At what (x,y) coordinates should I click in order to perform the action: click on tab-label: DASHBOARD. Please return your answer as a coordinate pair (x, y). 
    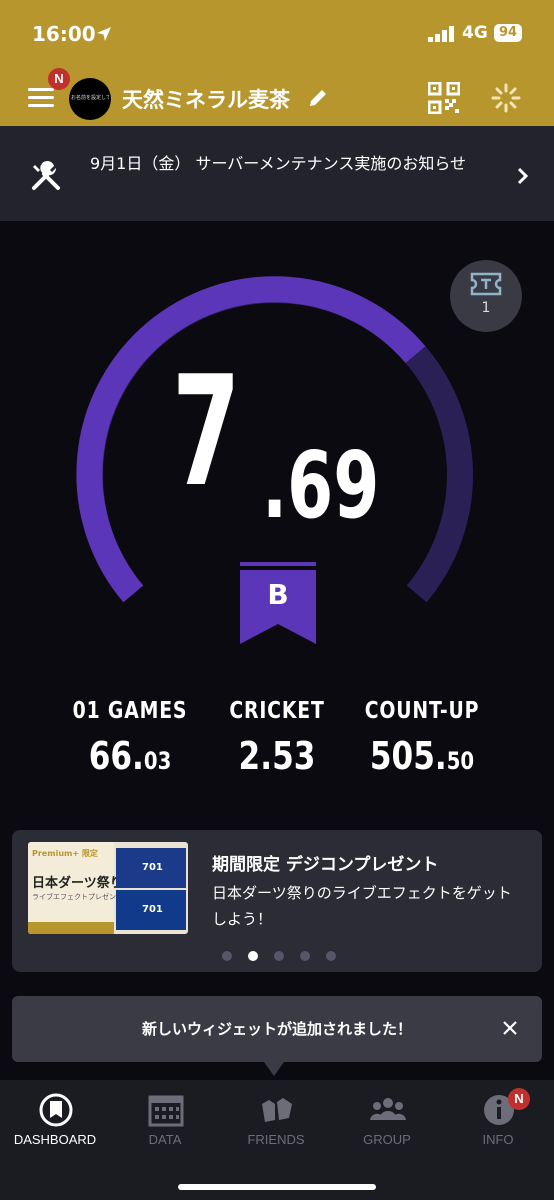
    Looking at the image, I should click on (55, 1139).